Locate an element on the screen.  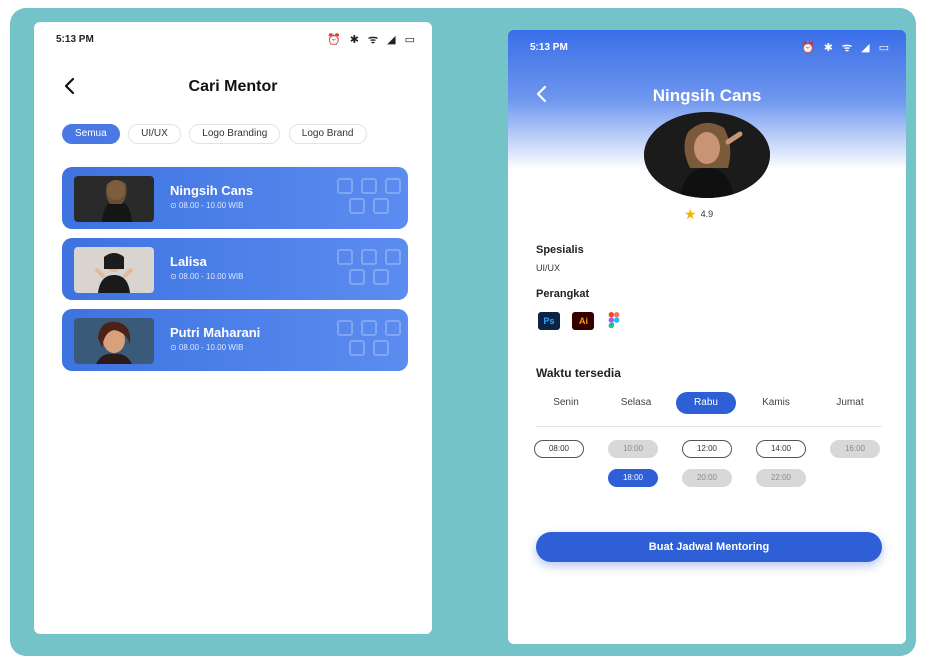
spesialis-label: Spesialis is located at coordinates (560, 250).